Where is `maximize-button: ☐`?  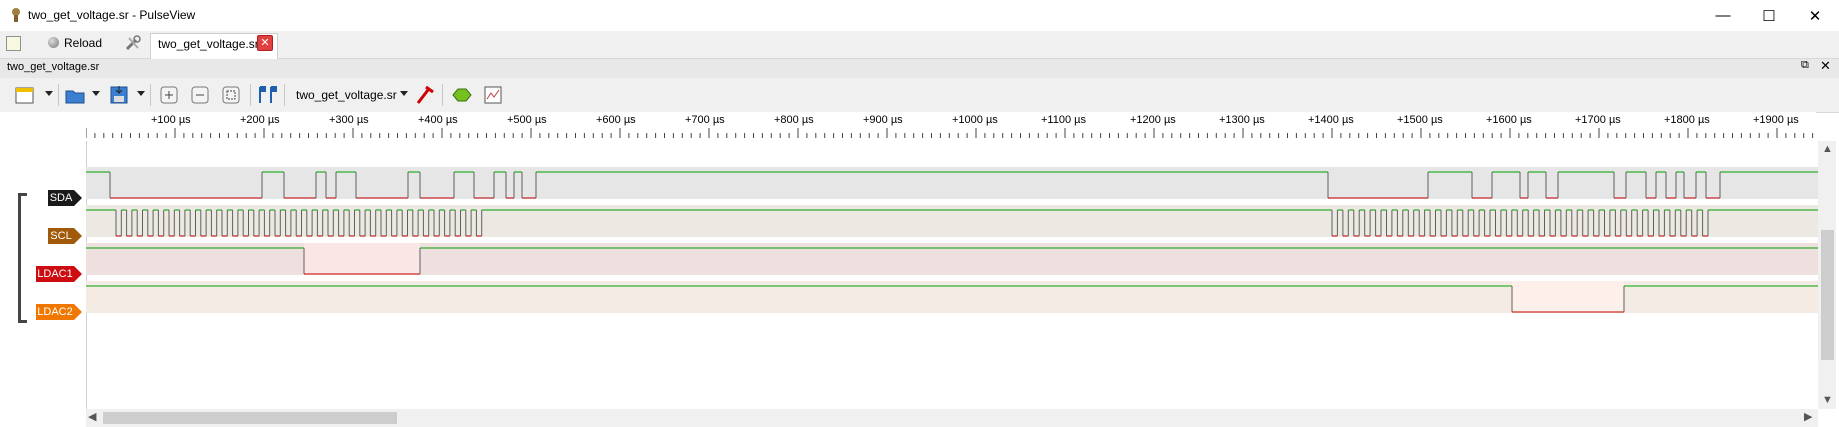 maximize-button: ☐ is located at coordinates (1769, 15).